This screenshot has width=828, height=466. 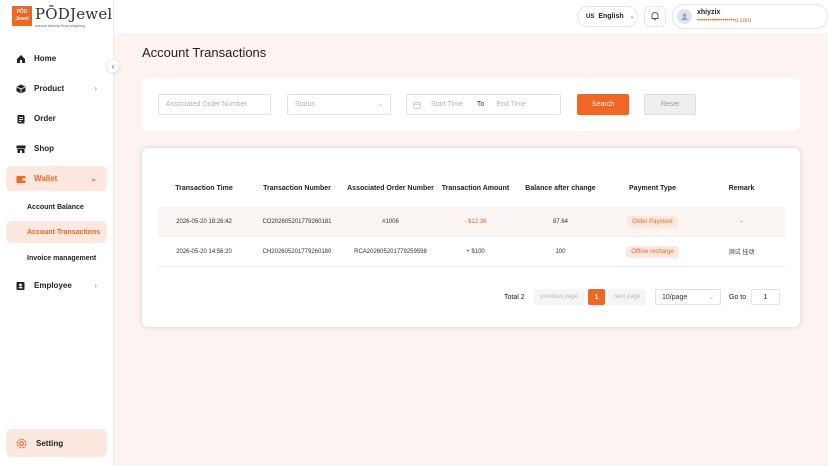 I want to click on goto-label: Go to, so click(x=738, y=297).